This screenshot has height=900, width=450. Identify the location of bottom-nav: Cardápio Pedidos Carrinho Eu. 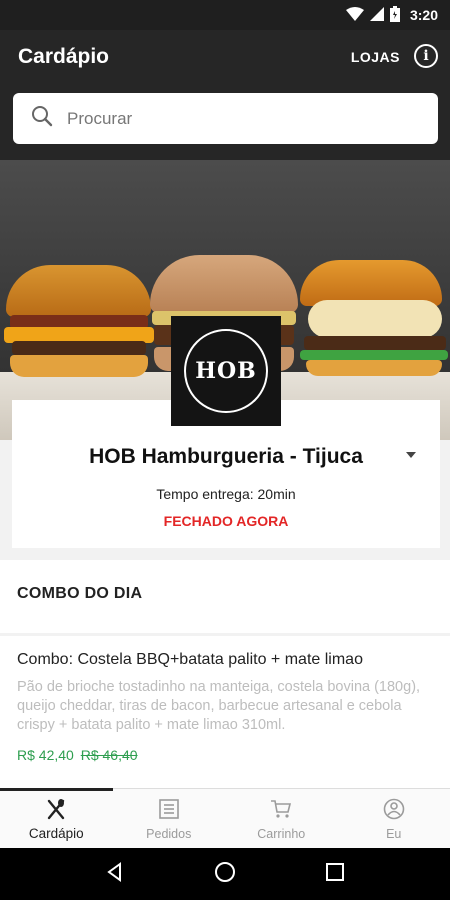
(225, 818).